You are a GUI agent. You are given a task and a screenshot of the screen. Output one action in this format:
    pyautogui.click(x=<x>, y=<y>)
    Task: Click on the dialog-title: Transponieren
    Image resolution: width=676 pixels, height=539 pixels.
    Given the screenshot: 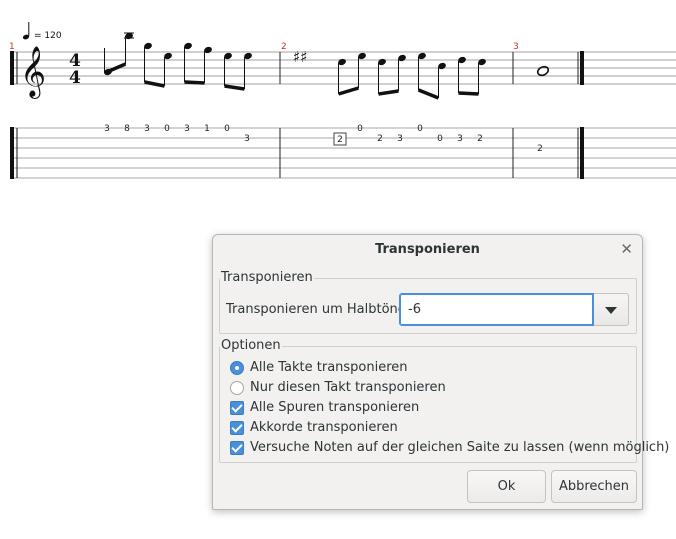 What is the action you would take?
    pyautogui.click(x=427, y=249)
    